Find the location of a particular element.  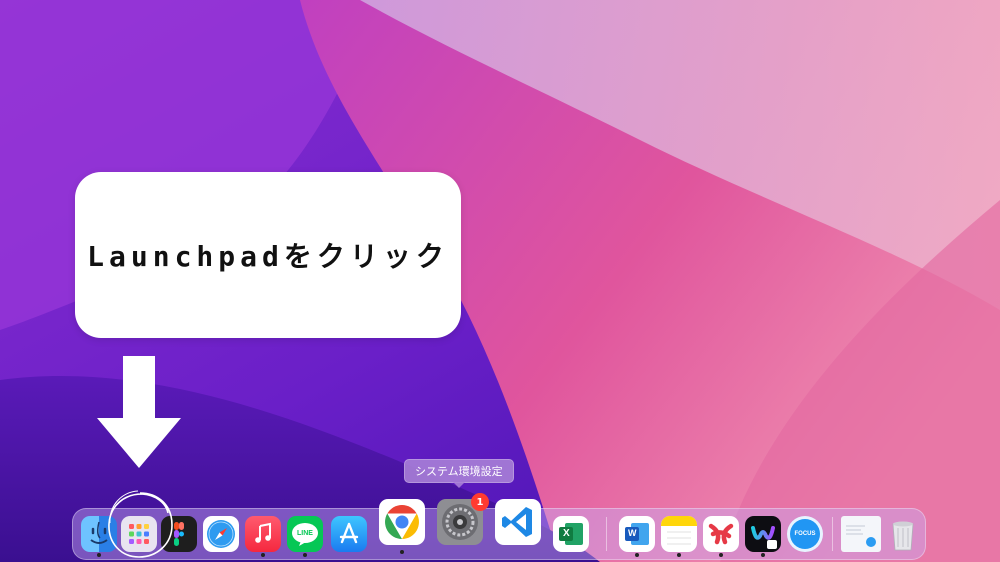

tooltip-text: システム環境設定 is located at coordinates (459, 471).